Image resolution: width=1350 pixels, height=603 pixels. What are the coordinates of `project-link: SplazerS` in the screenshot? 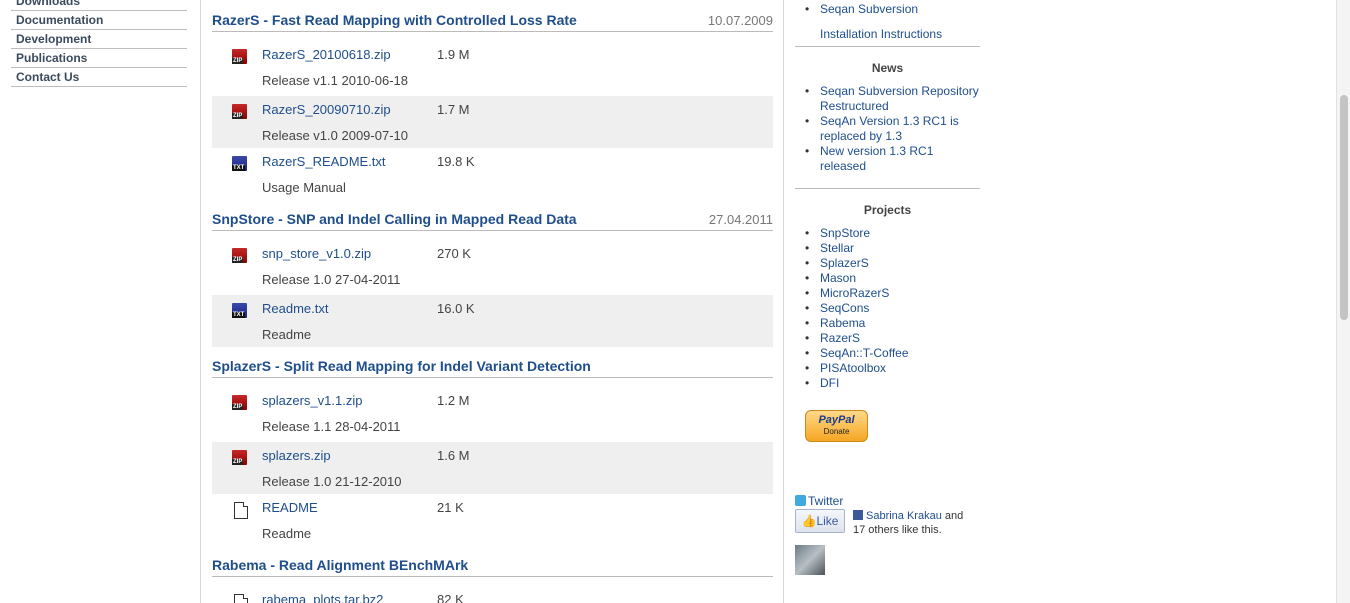 It's located at (887, 263).